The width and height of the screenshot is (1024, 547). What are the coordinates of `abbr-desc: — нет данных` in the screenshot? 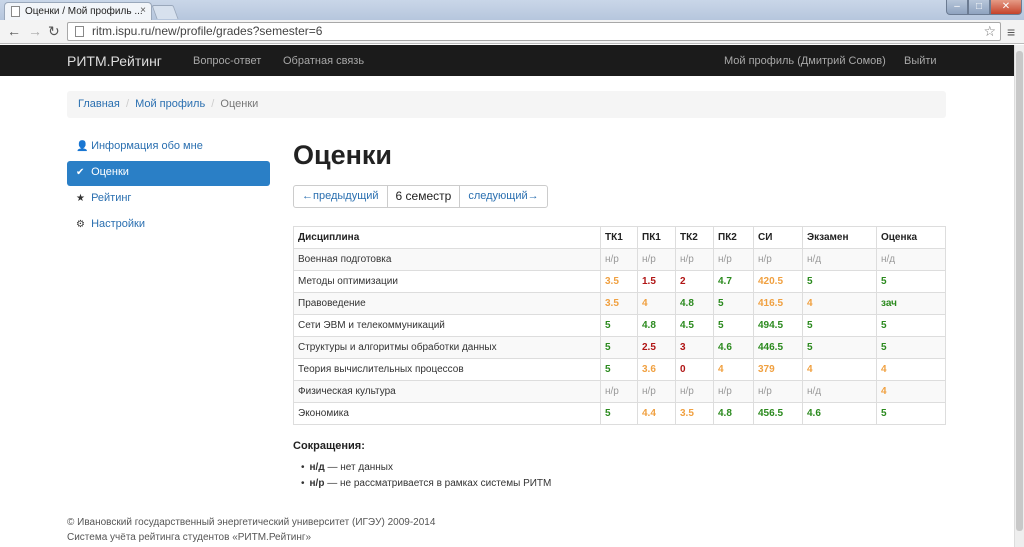 It's located at (358, 467).